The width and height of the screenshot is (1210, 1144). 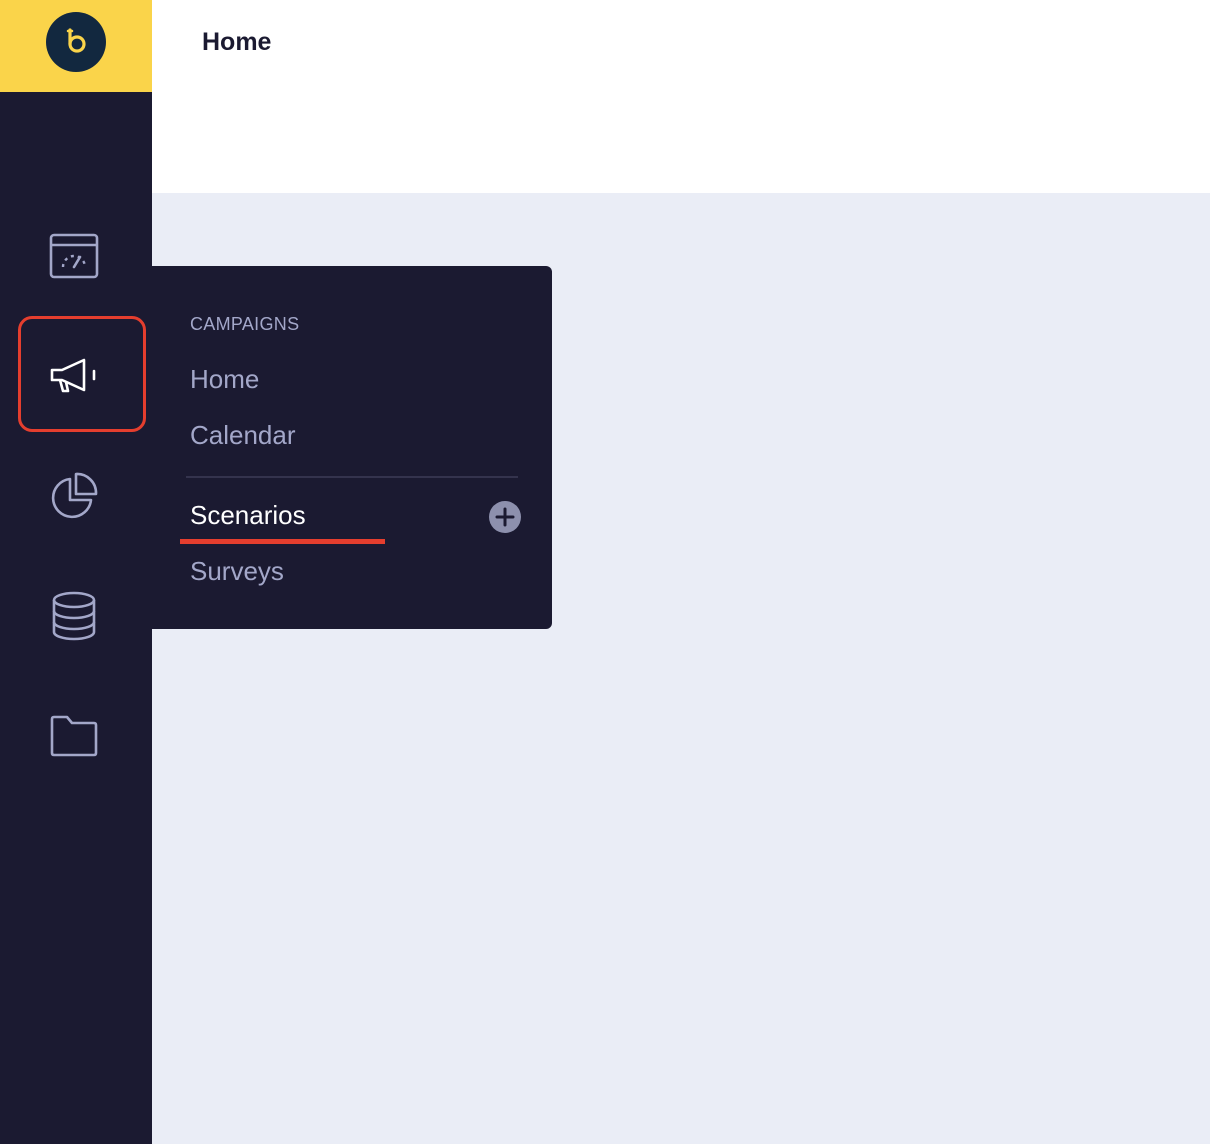 I want to click on flyout-heading: CAMPAIGNS, so click(x=245, y=324).